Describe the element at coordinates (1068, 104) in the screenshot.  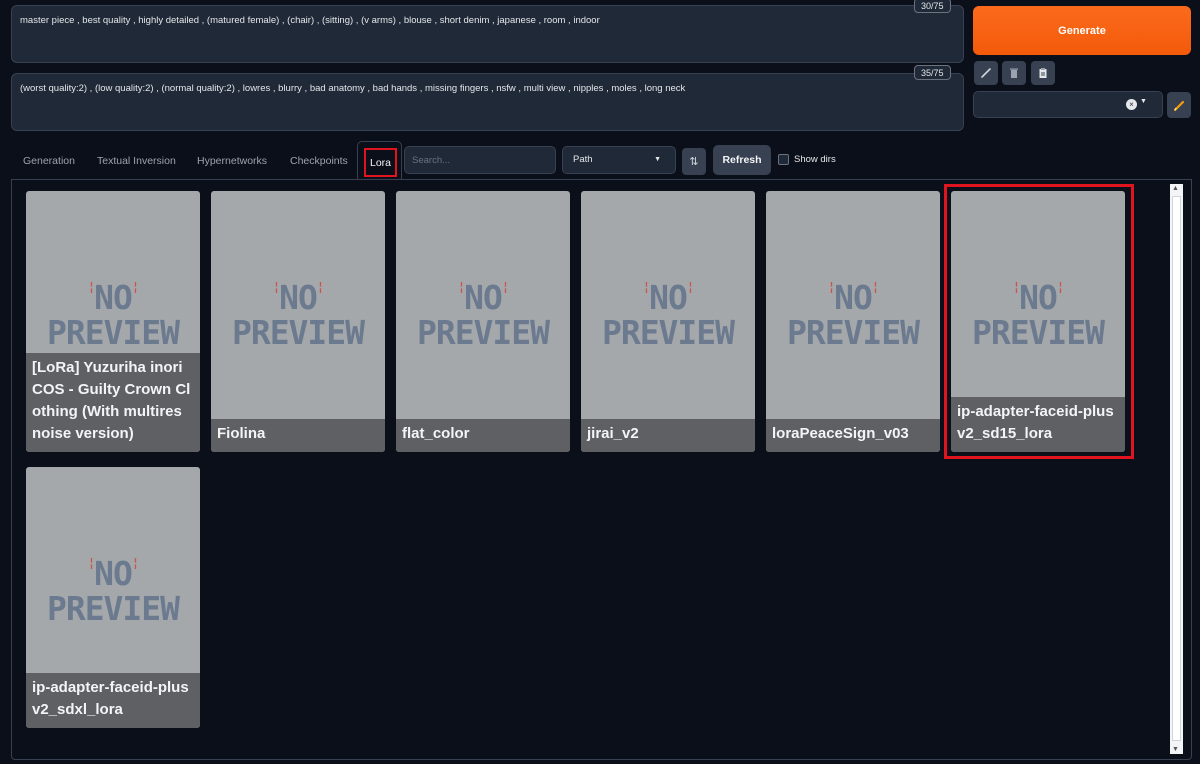
I see `styles-dropdown: × ▼` at that location.